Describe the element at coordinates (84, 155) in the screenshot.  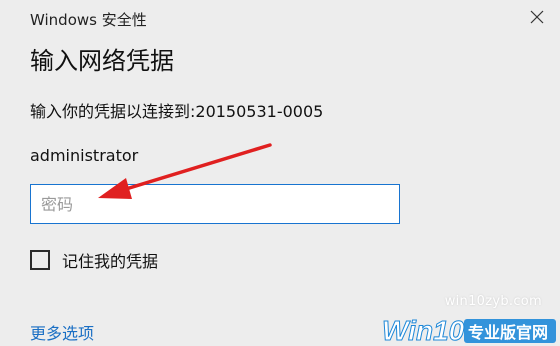
I see `username-label: administrator` at that location.